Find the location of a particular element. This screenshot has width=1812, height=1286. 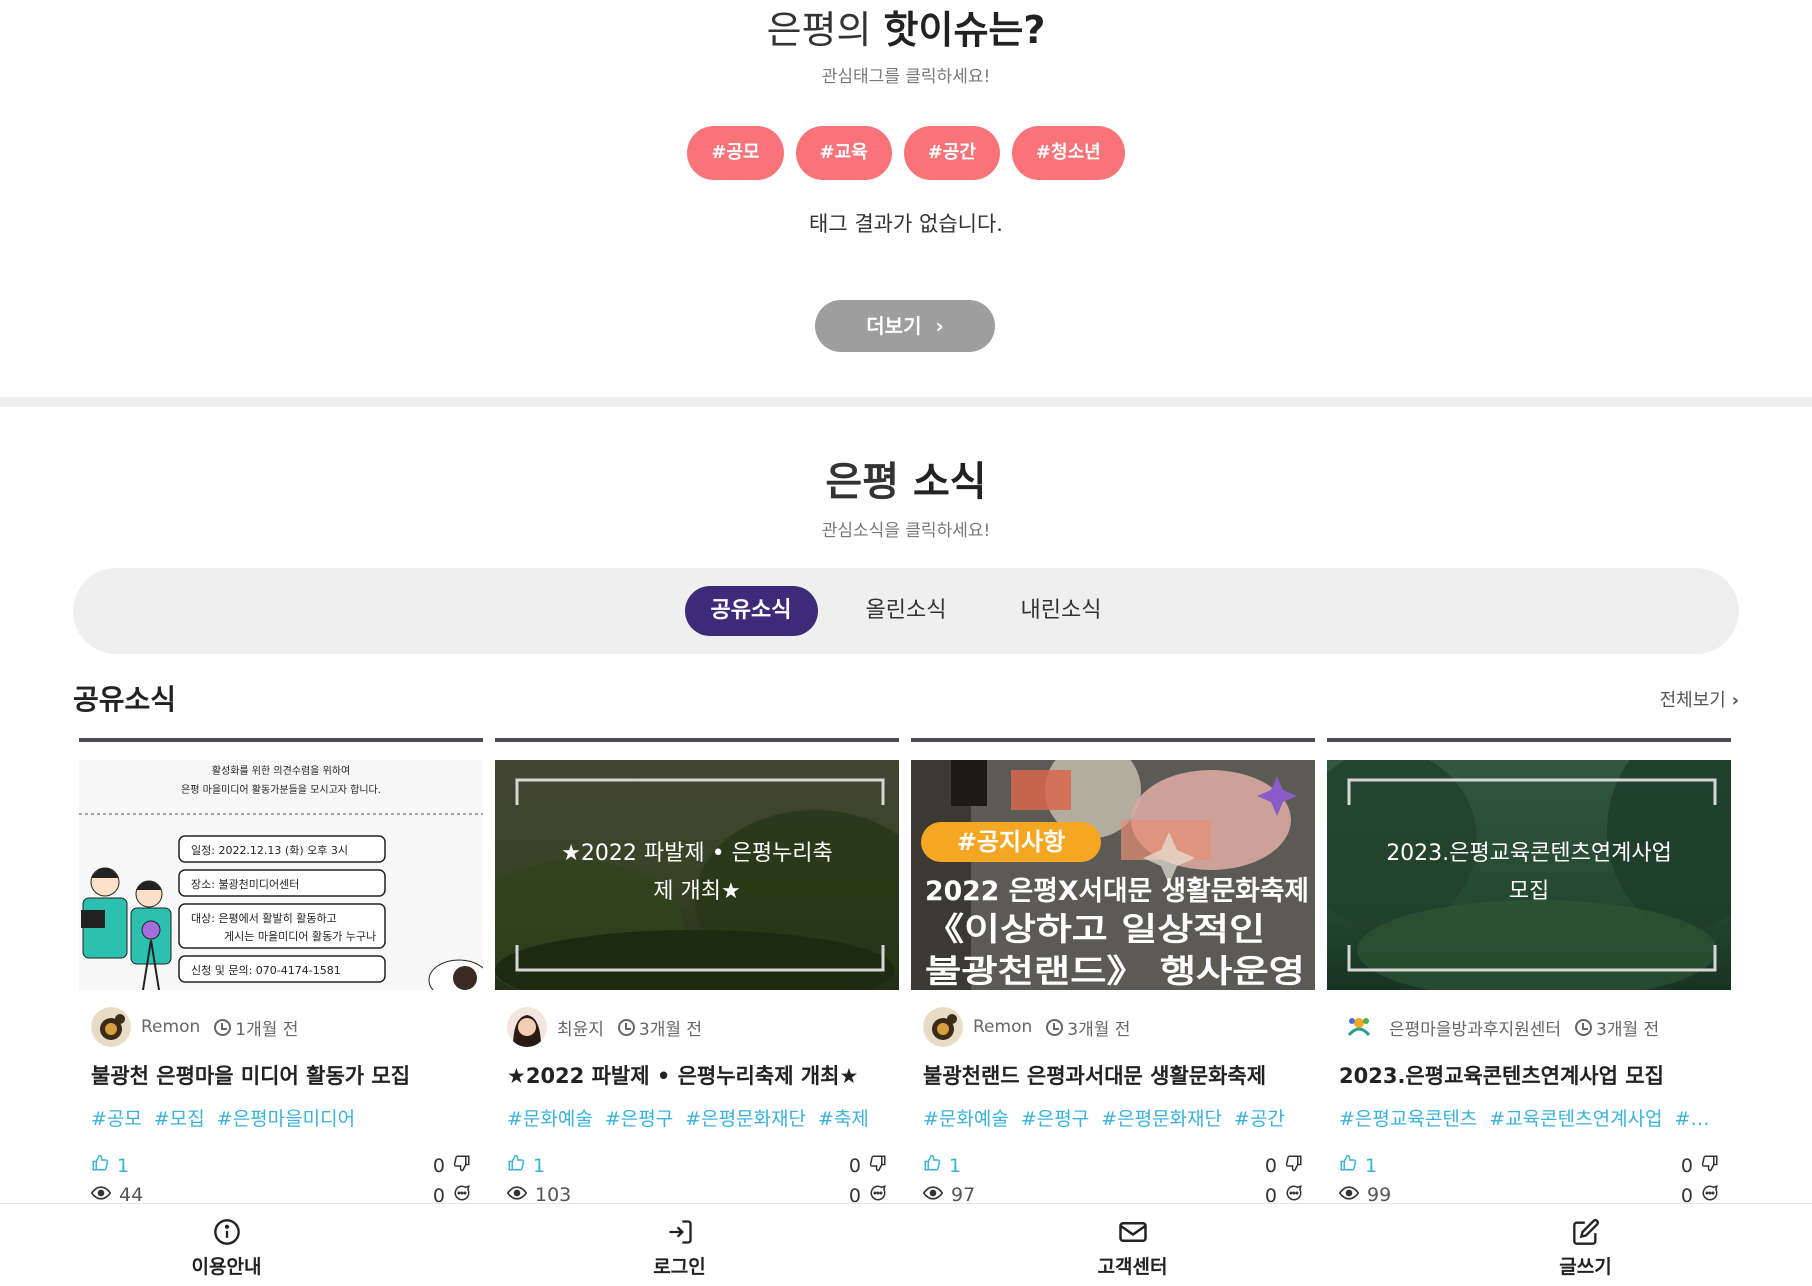

hot-tag-youth: #청소년 is located at coordinates (1068, 153).